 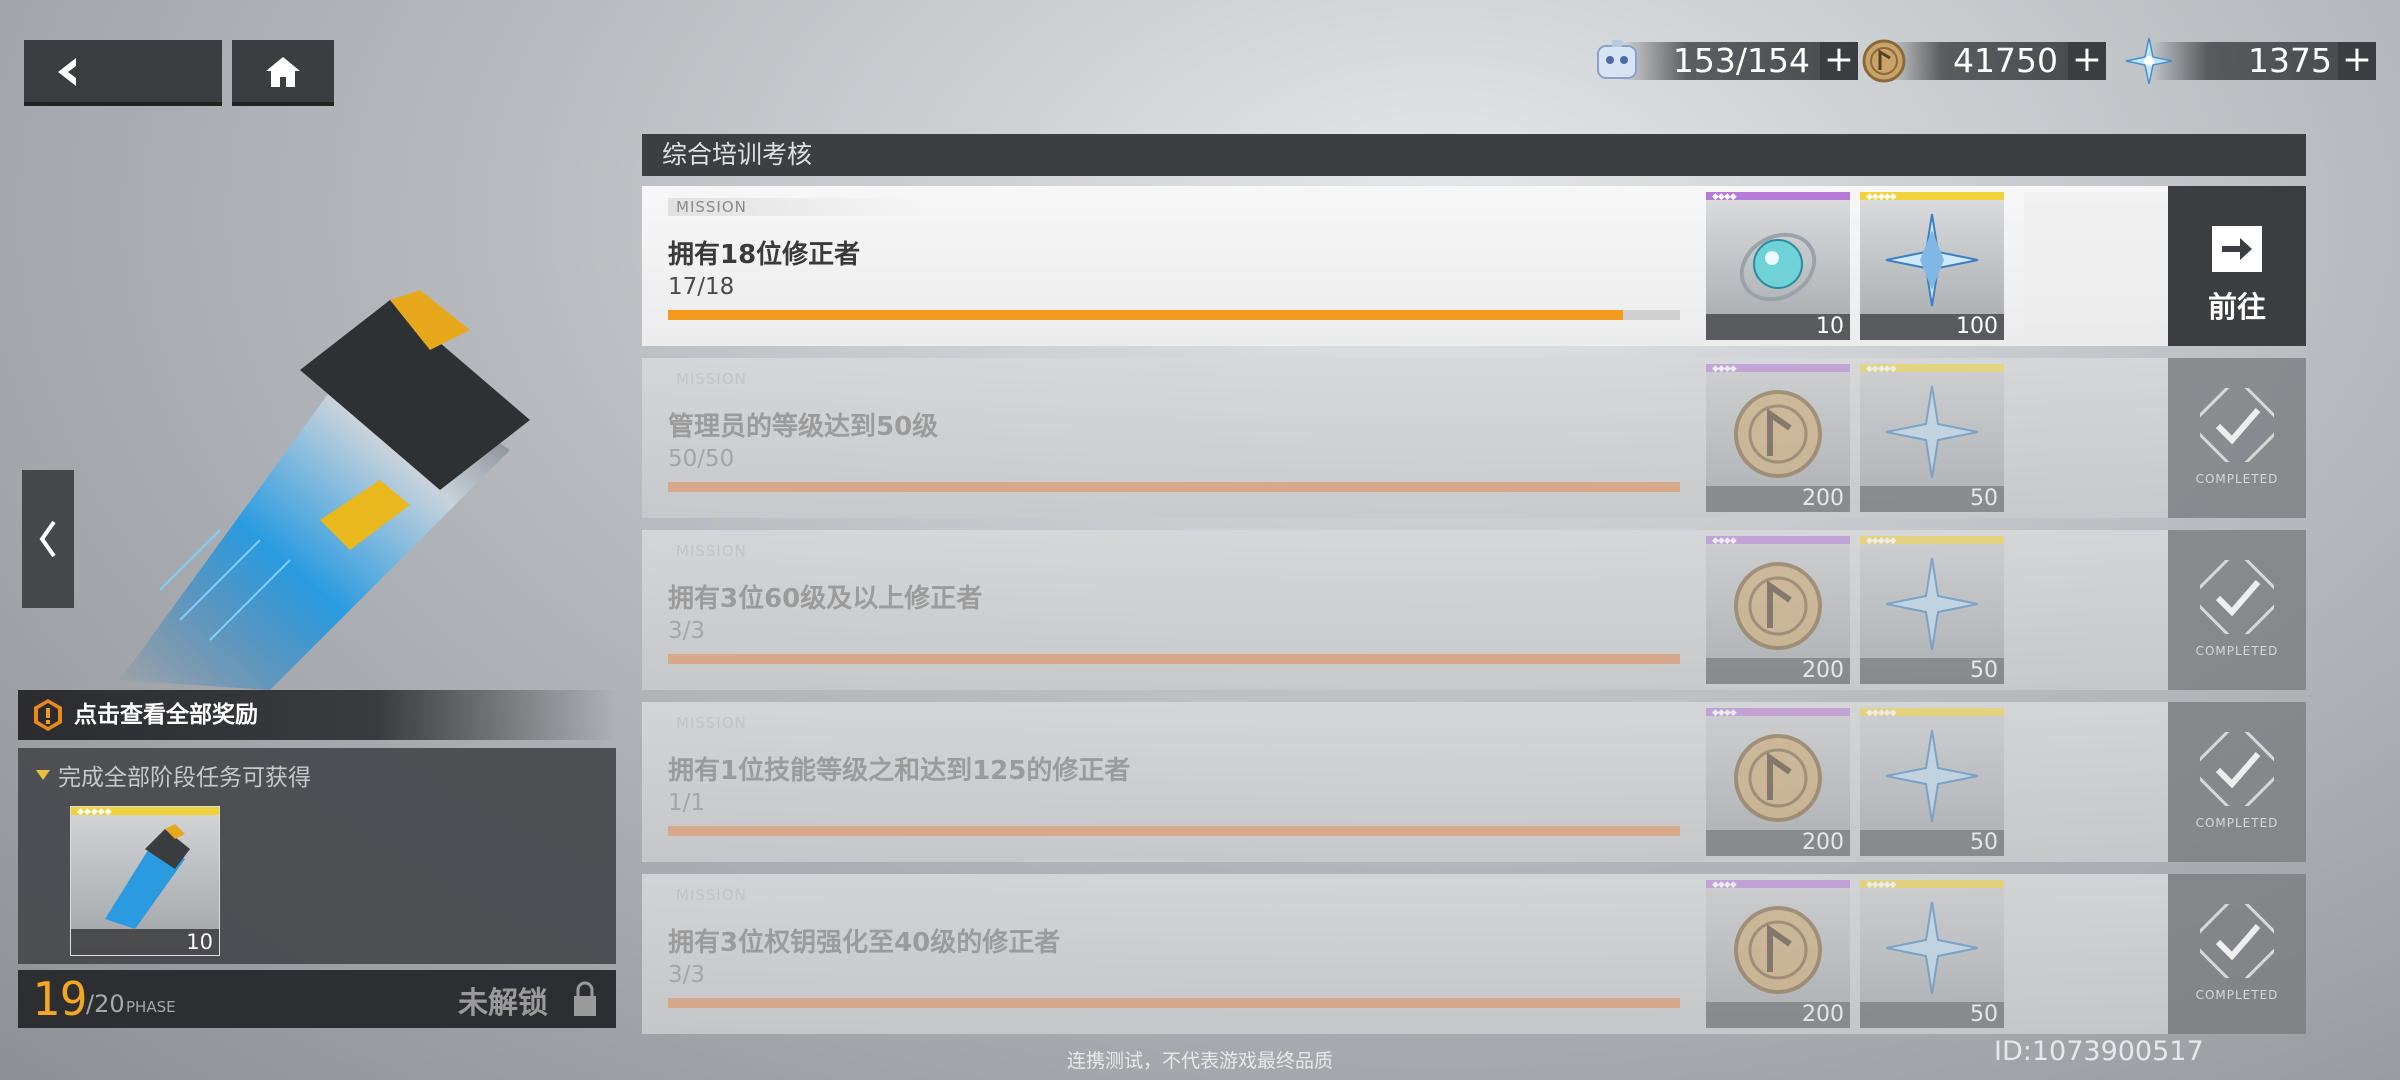 I want to click on currency-energy: 153/154 +, so click(x=1735, y=61).